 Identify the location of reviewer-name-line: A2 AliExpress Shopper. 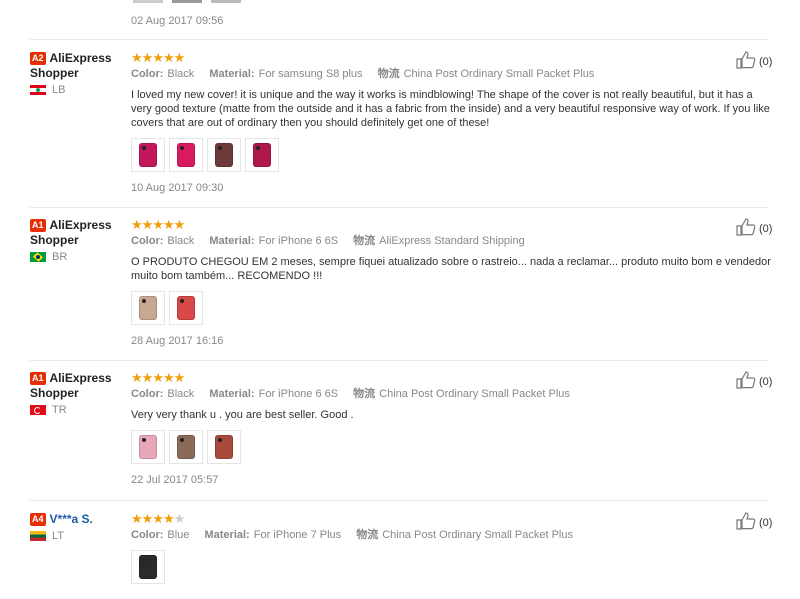
(77, 66).